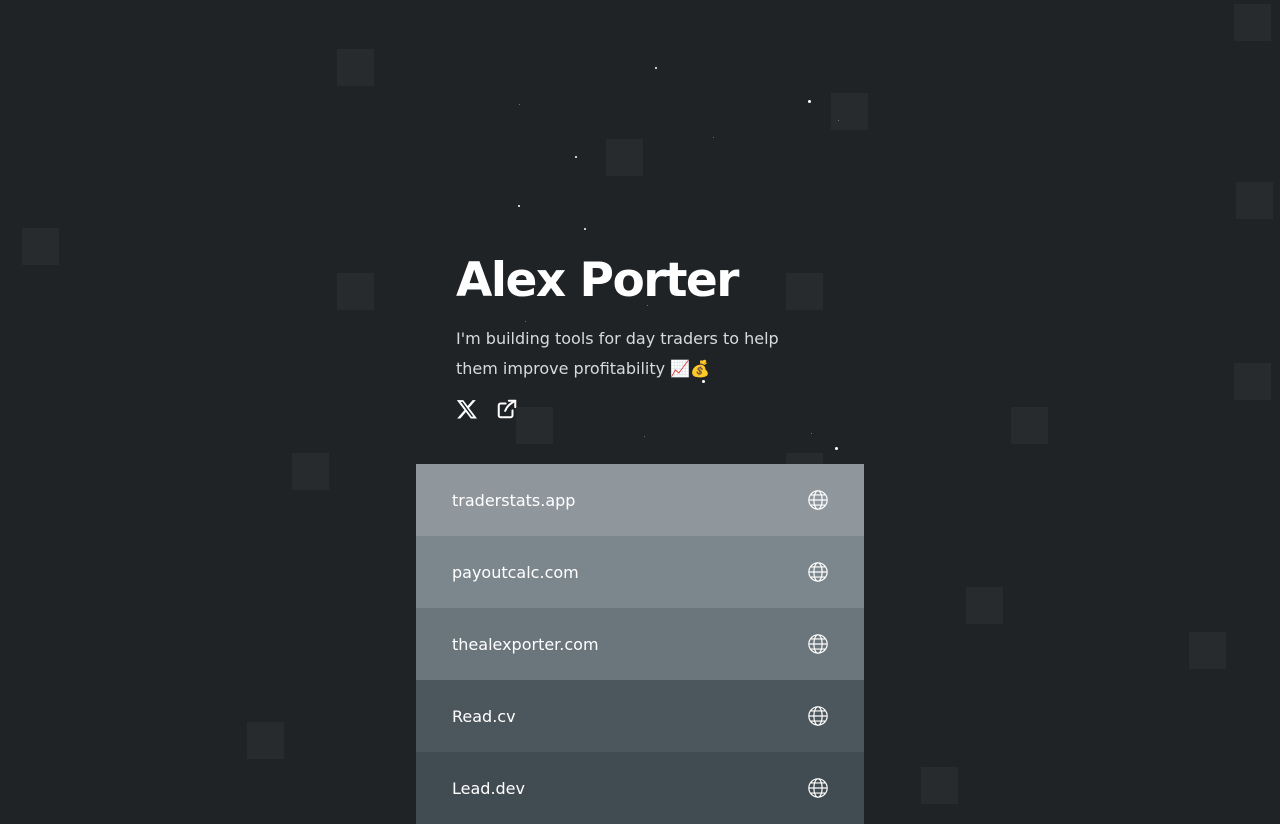  Describe the element at coordinates (488, 788) in the screenshot. I see `link-label: Lead.dev` at that location.